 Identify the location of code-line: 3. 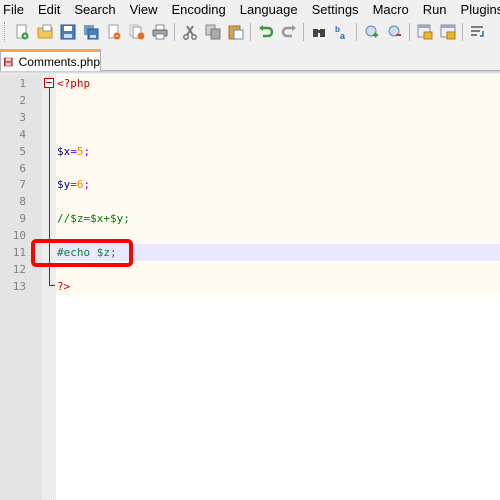
(250, 117).